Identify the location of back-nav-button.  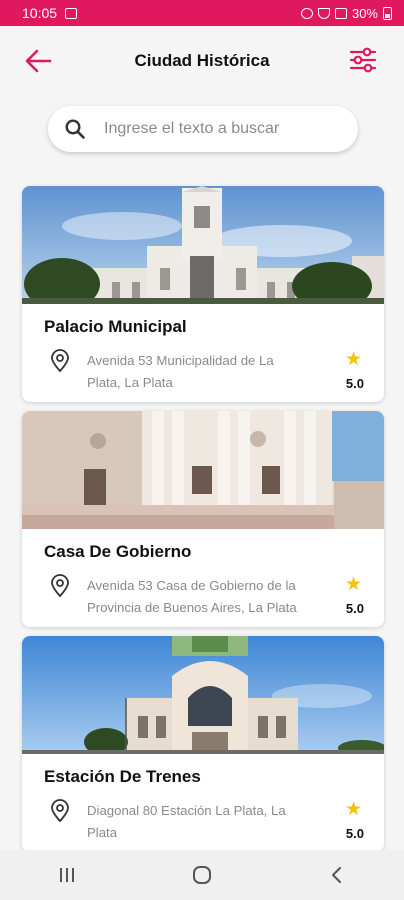
(337, 875).